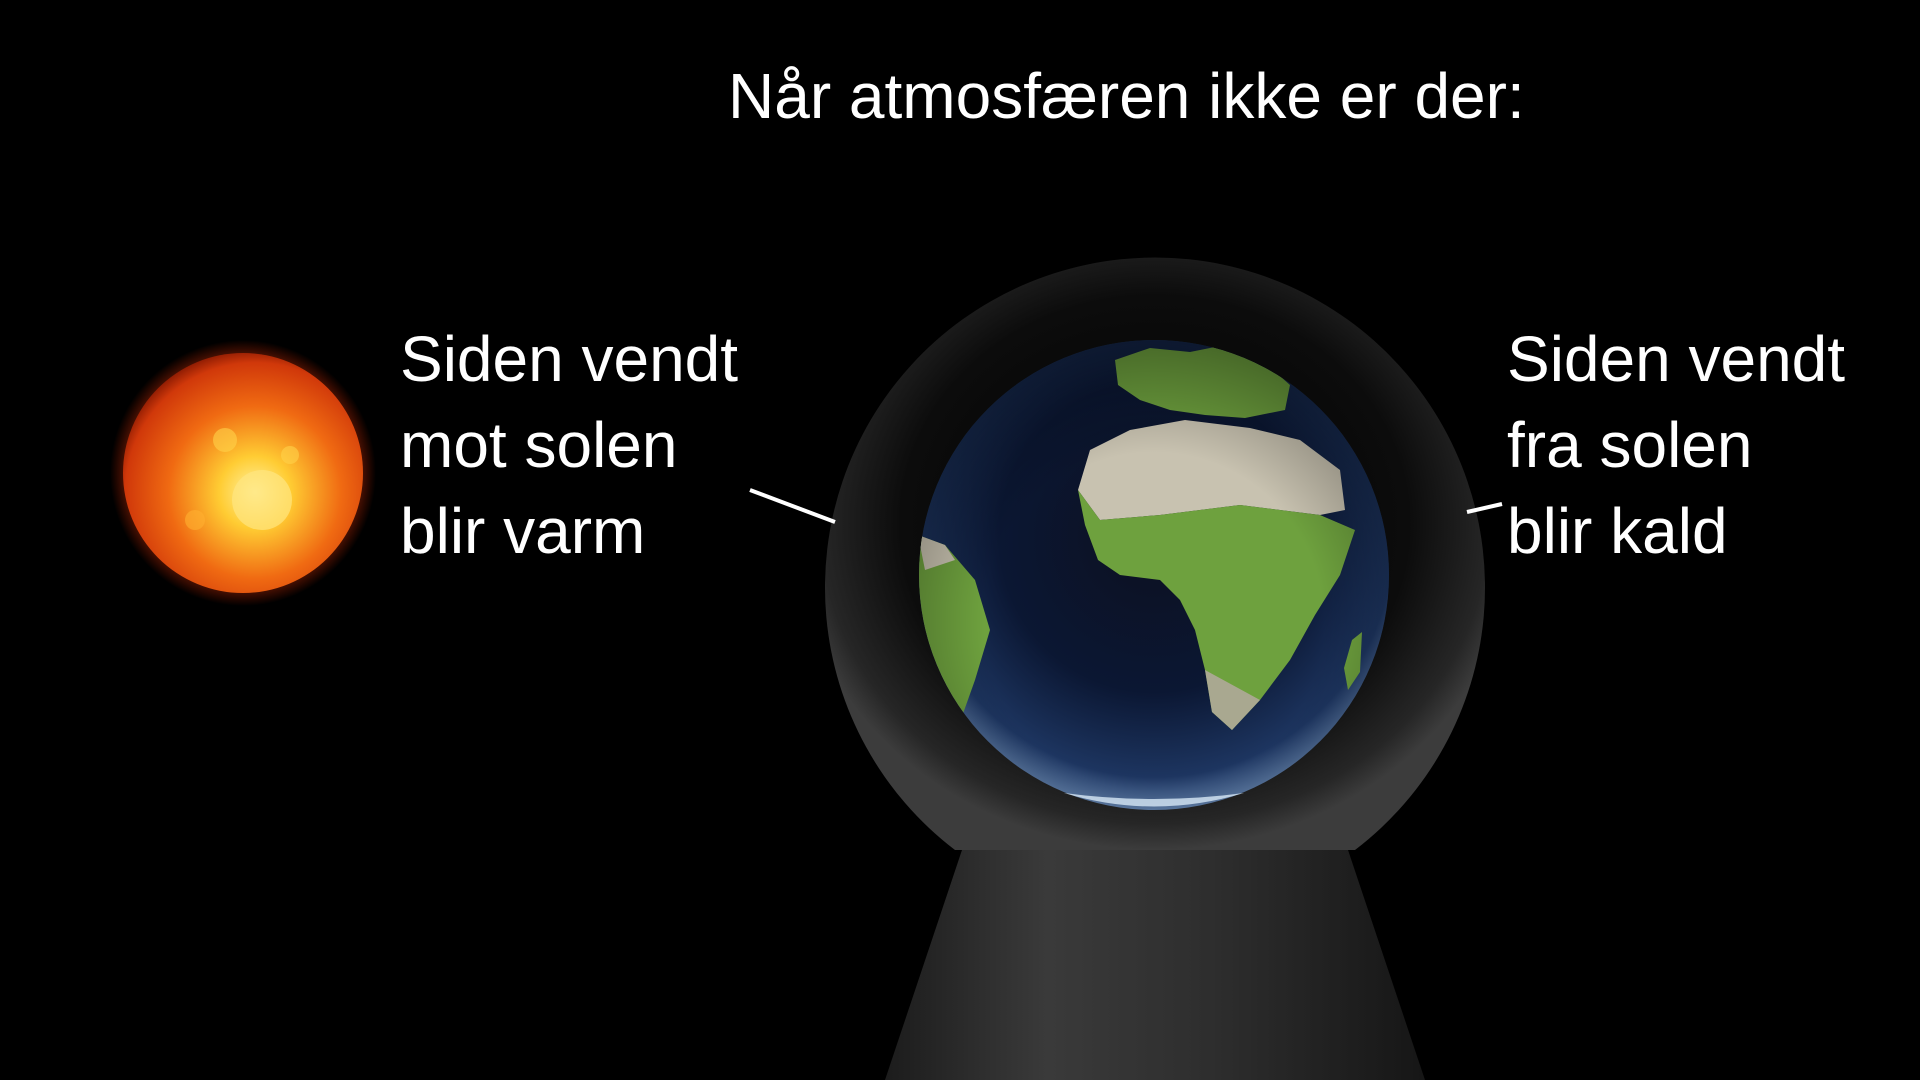 The image size is (1920, 1080). I want to click on label-line: fra solen, so click(1630, 445).